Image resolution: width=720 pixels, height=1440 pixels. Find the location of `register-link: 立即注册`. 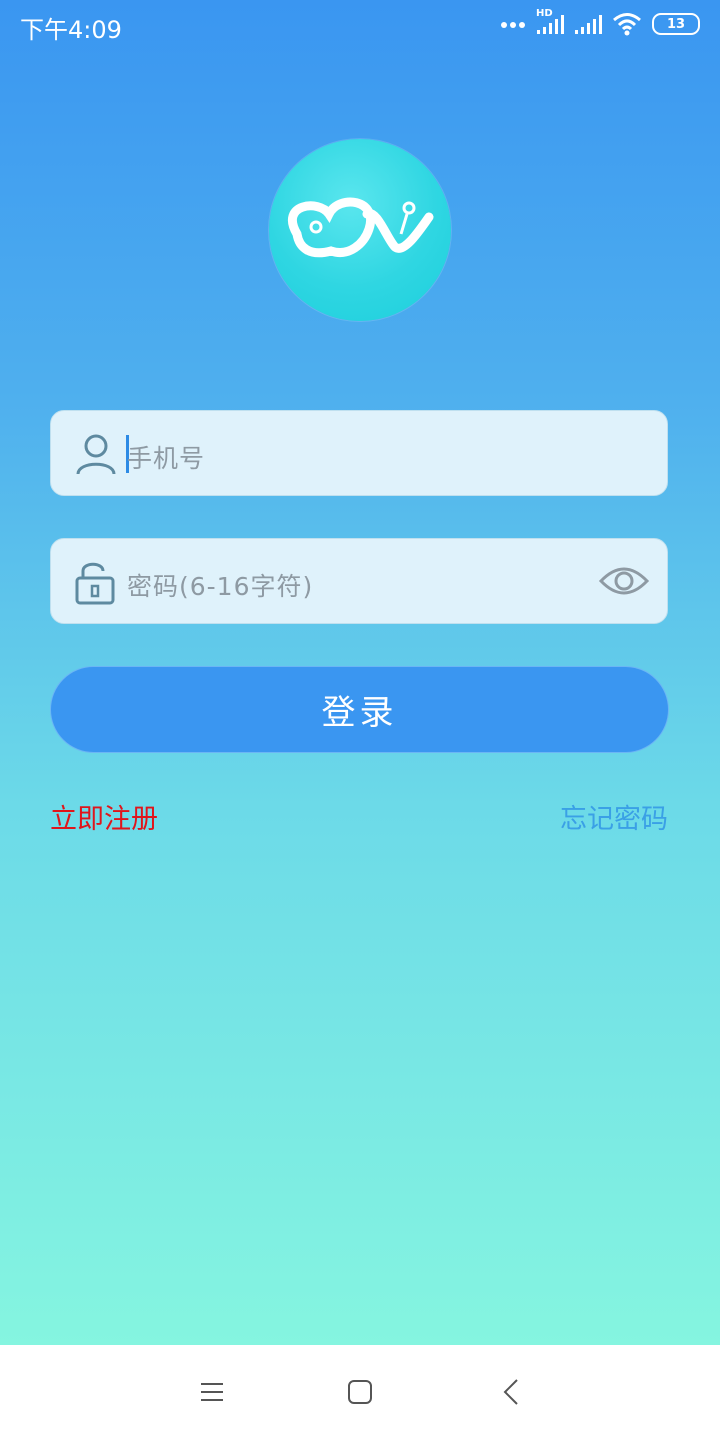

register-link: 立即注册 is located at coordinates (104, 816).